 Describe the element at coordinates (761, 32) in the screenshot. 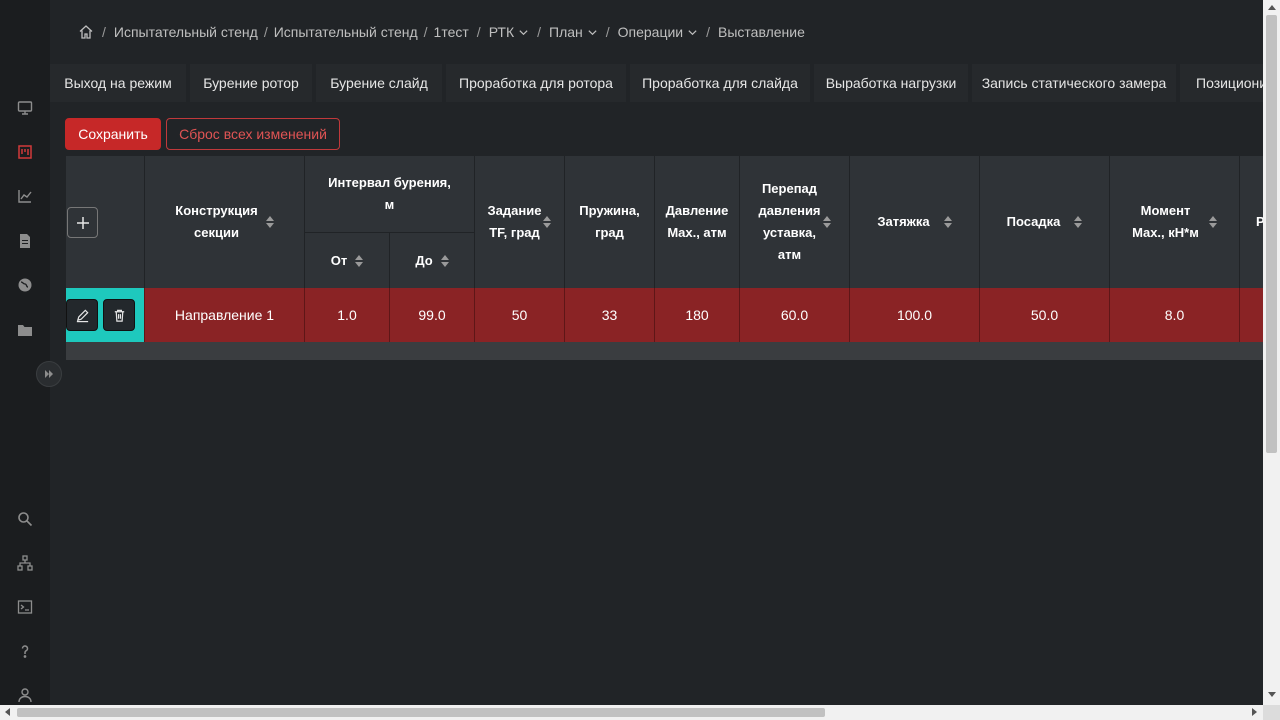

I see `breadcrumb-item-current: Выставление` at that location.